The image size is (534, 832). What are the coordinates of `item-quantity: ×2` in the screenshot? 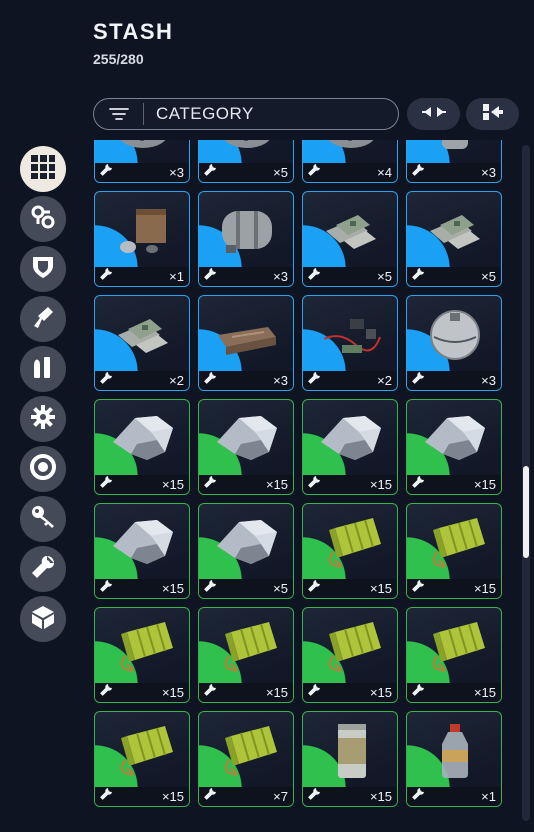 It's located at (176, 380).